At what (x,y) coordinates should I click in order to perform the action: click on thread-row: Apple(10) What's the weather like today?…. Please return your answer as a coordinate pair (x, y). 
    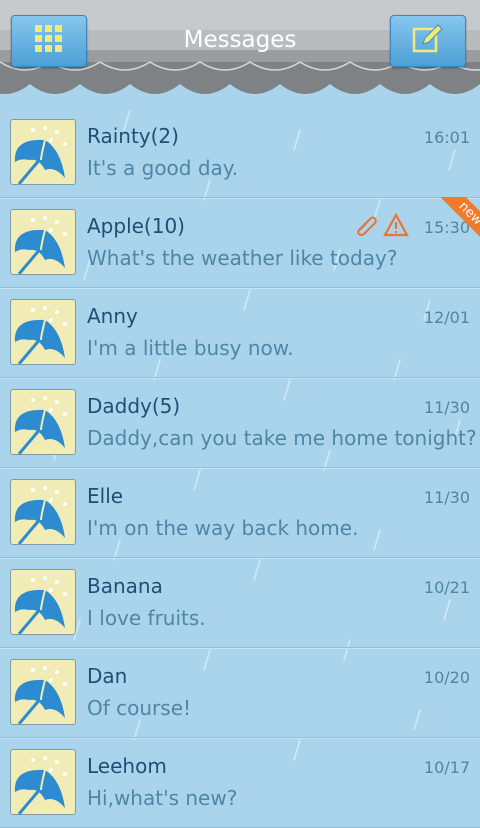
    Looking at the image, I should click on (240, 242).